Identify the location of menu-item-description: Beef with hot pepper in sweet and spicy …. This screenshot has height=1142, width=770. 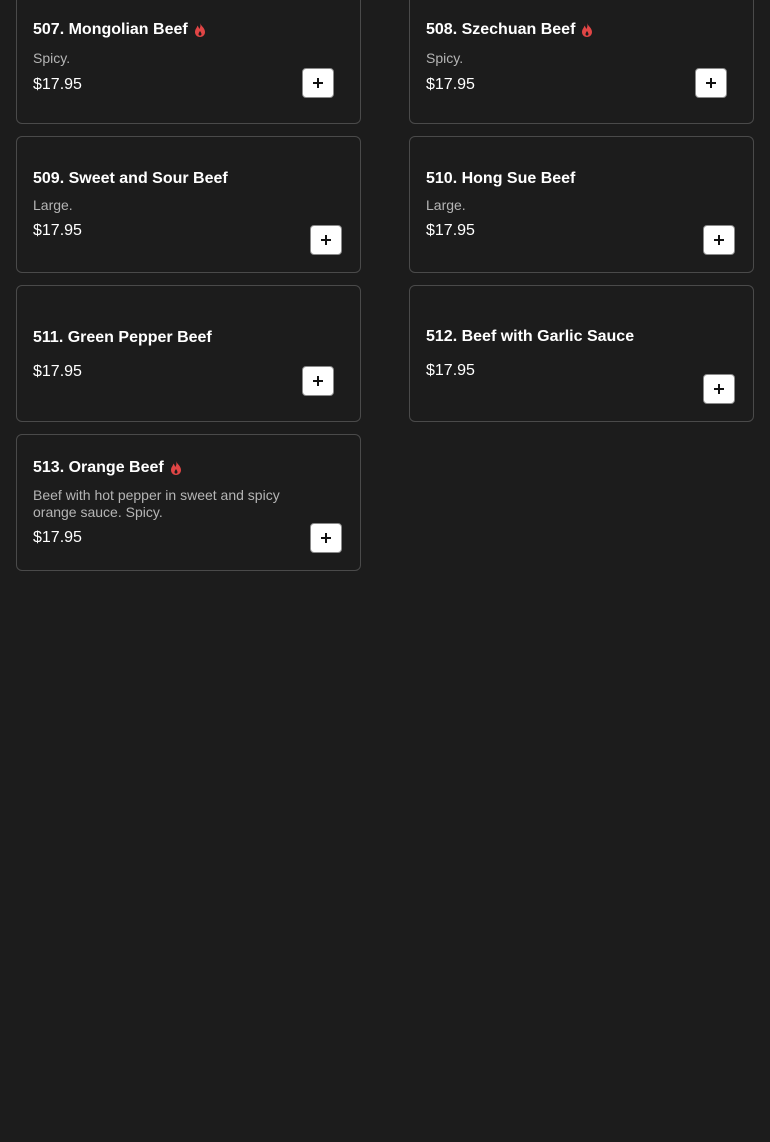
(156, 503).